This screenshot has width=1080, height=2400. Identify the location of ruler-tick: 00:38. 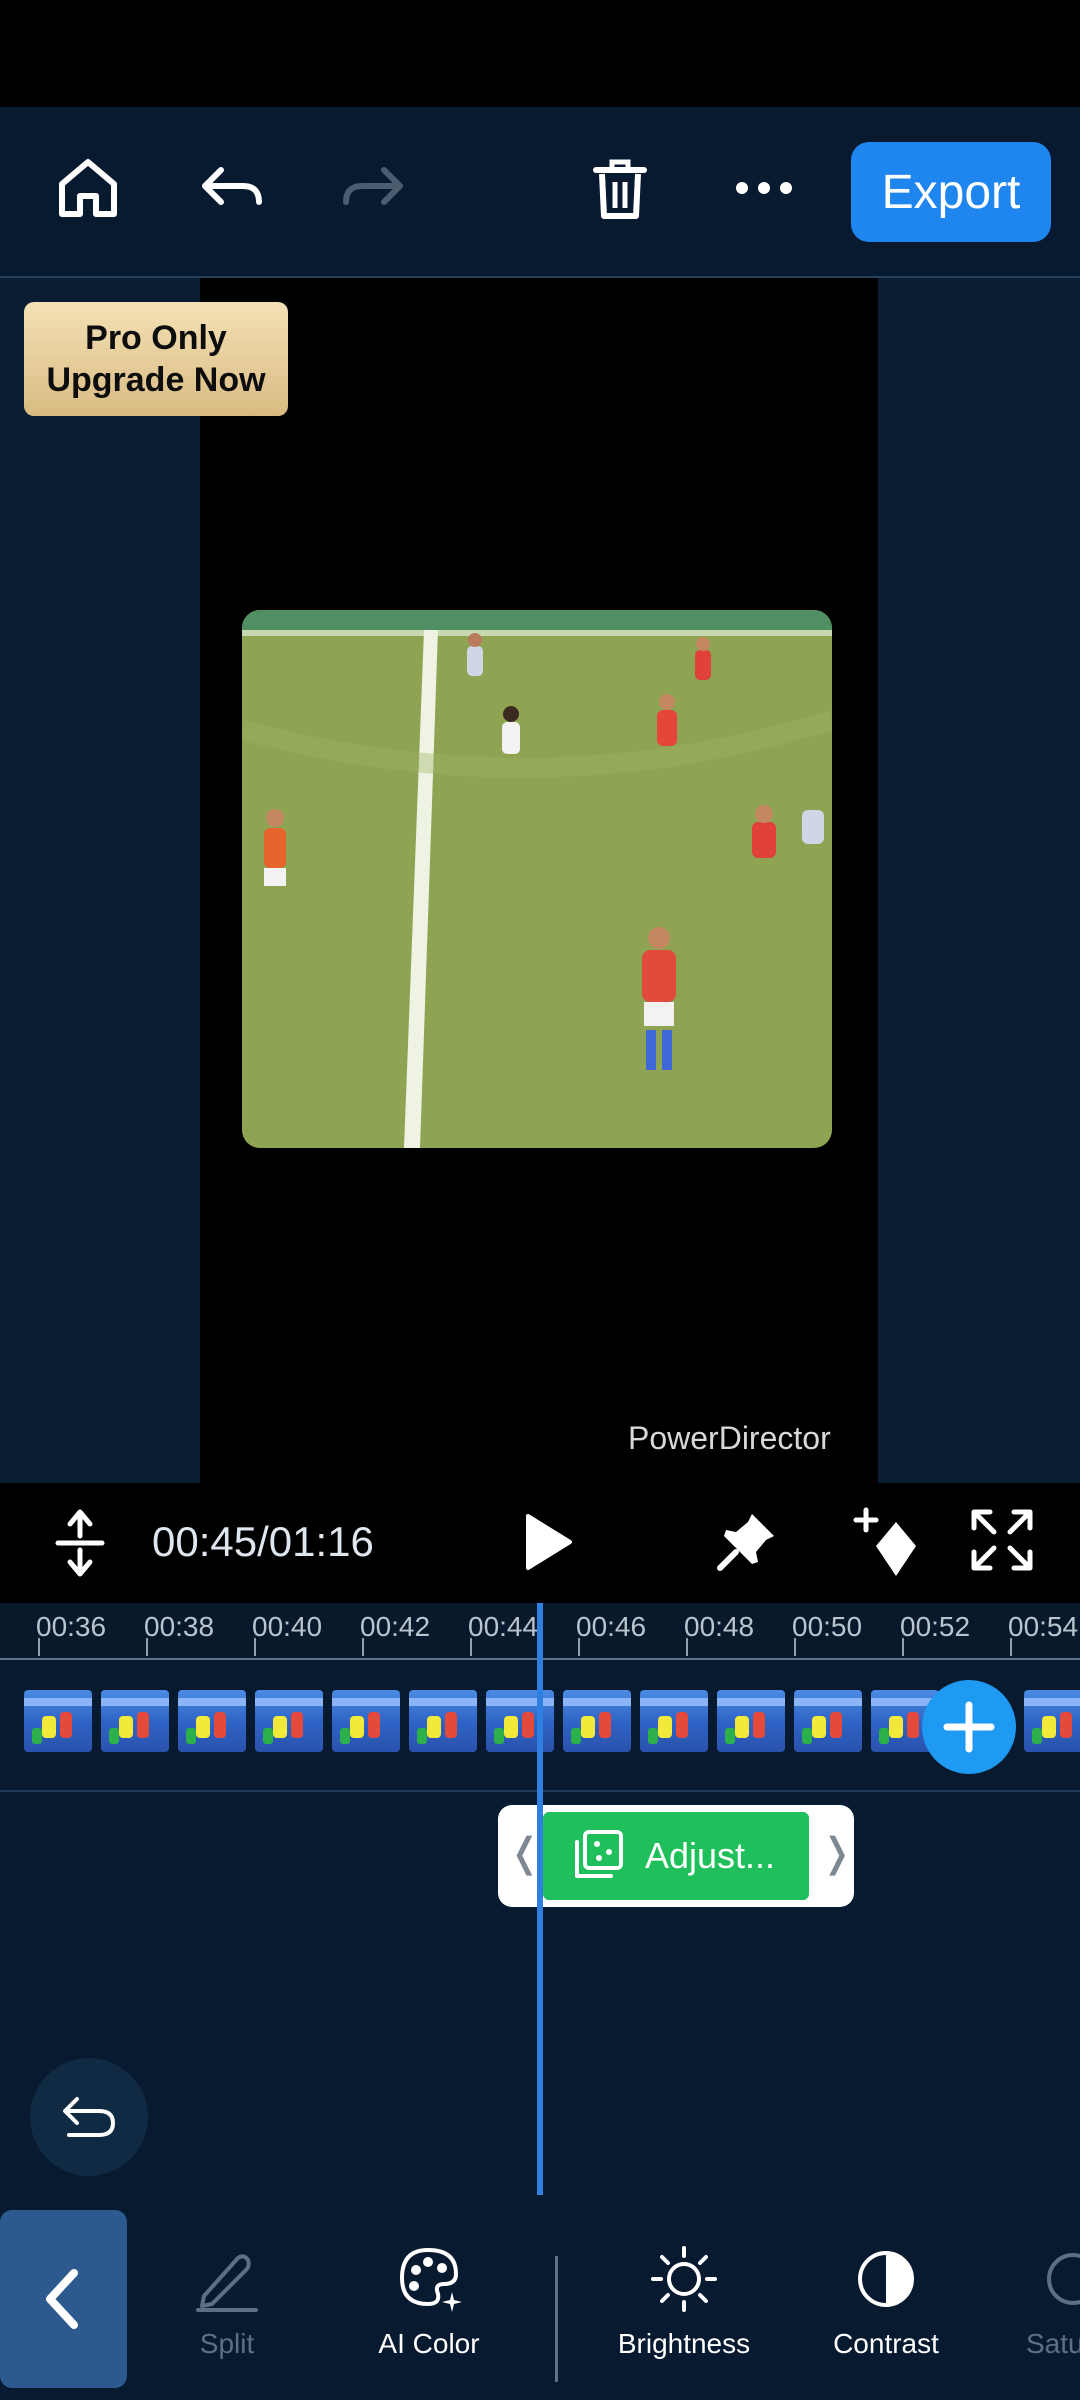
(179, 1626).